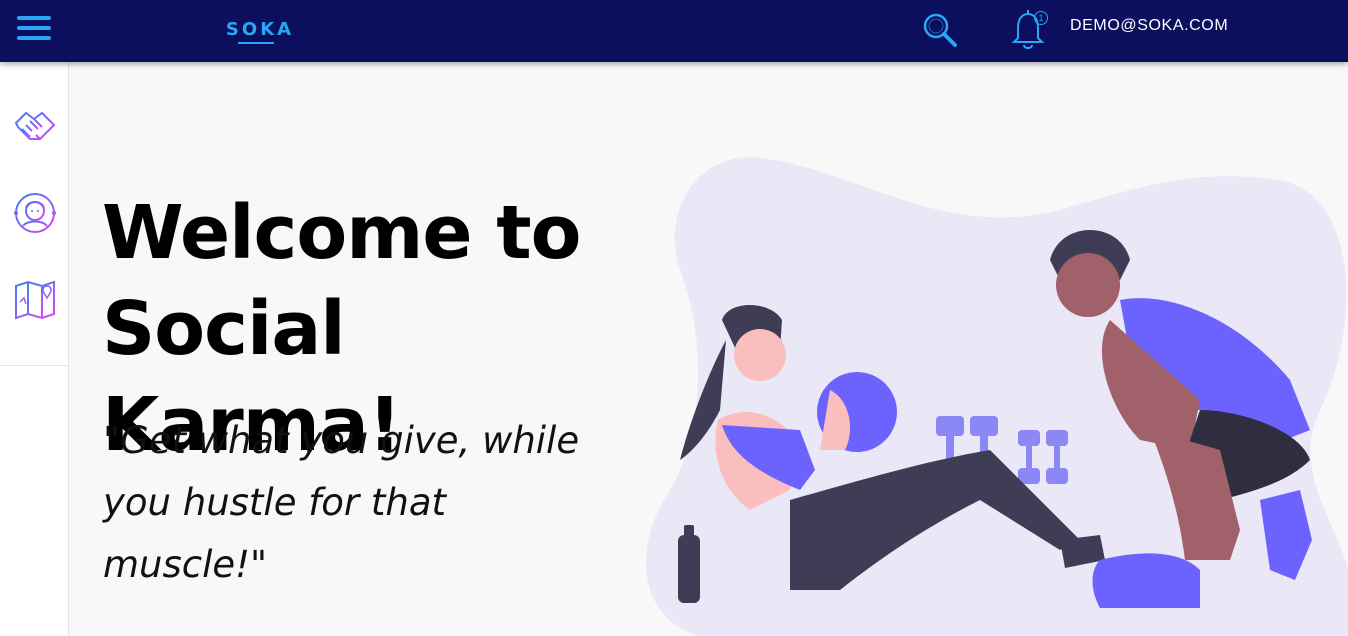  I want to click on logo-text: SOKA, so click(260, 29).